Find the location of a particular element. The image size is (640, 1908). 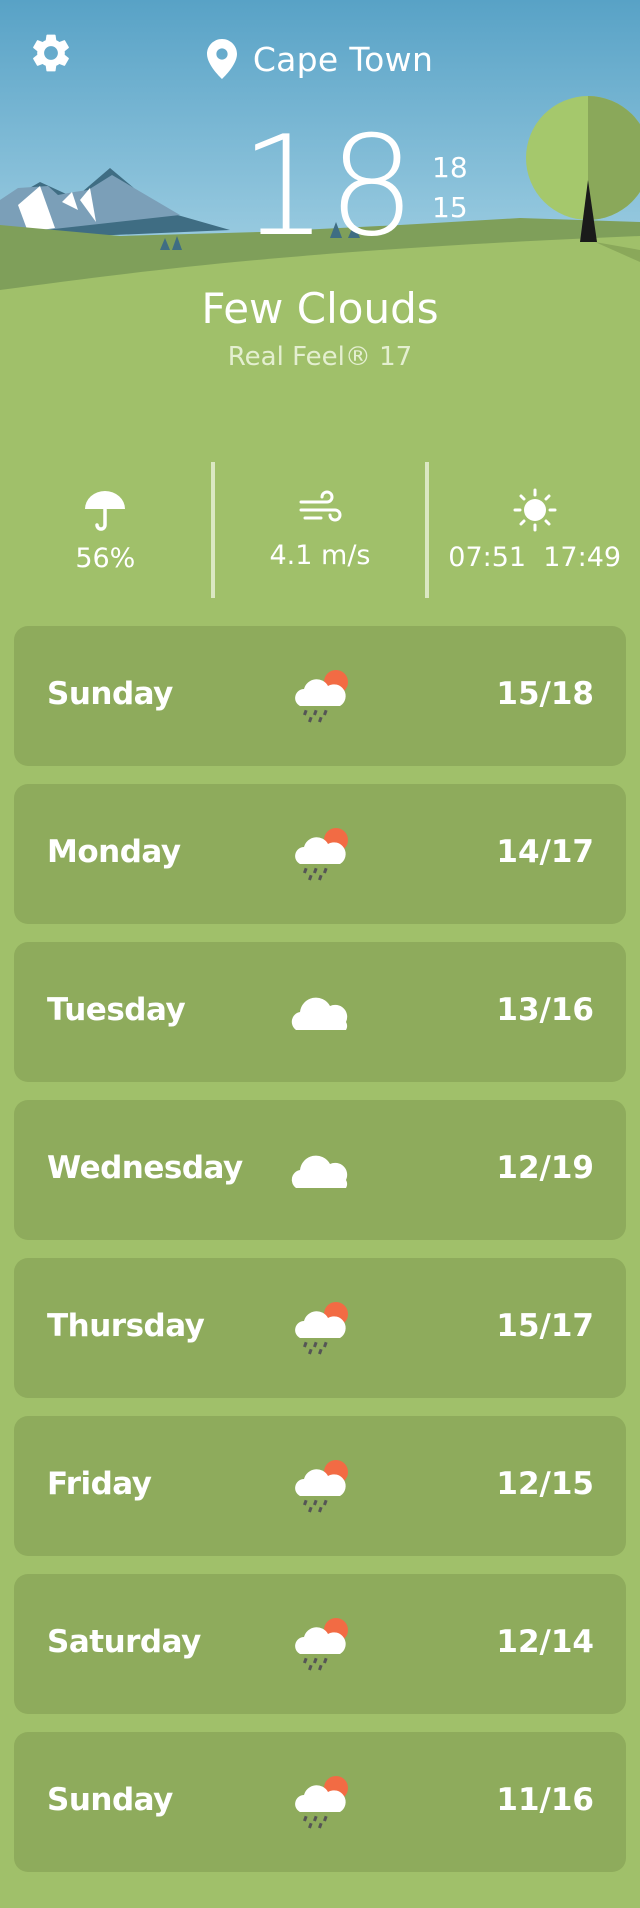

city-name: Cape Town is located at coordinates (343, 59).